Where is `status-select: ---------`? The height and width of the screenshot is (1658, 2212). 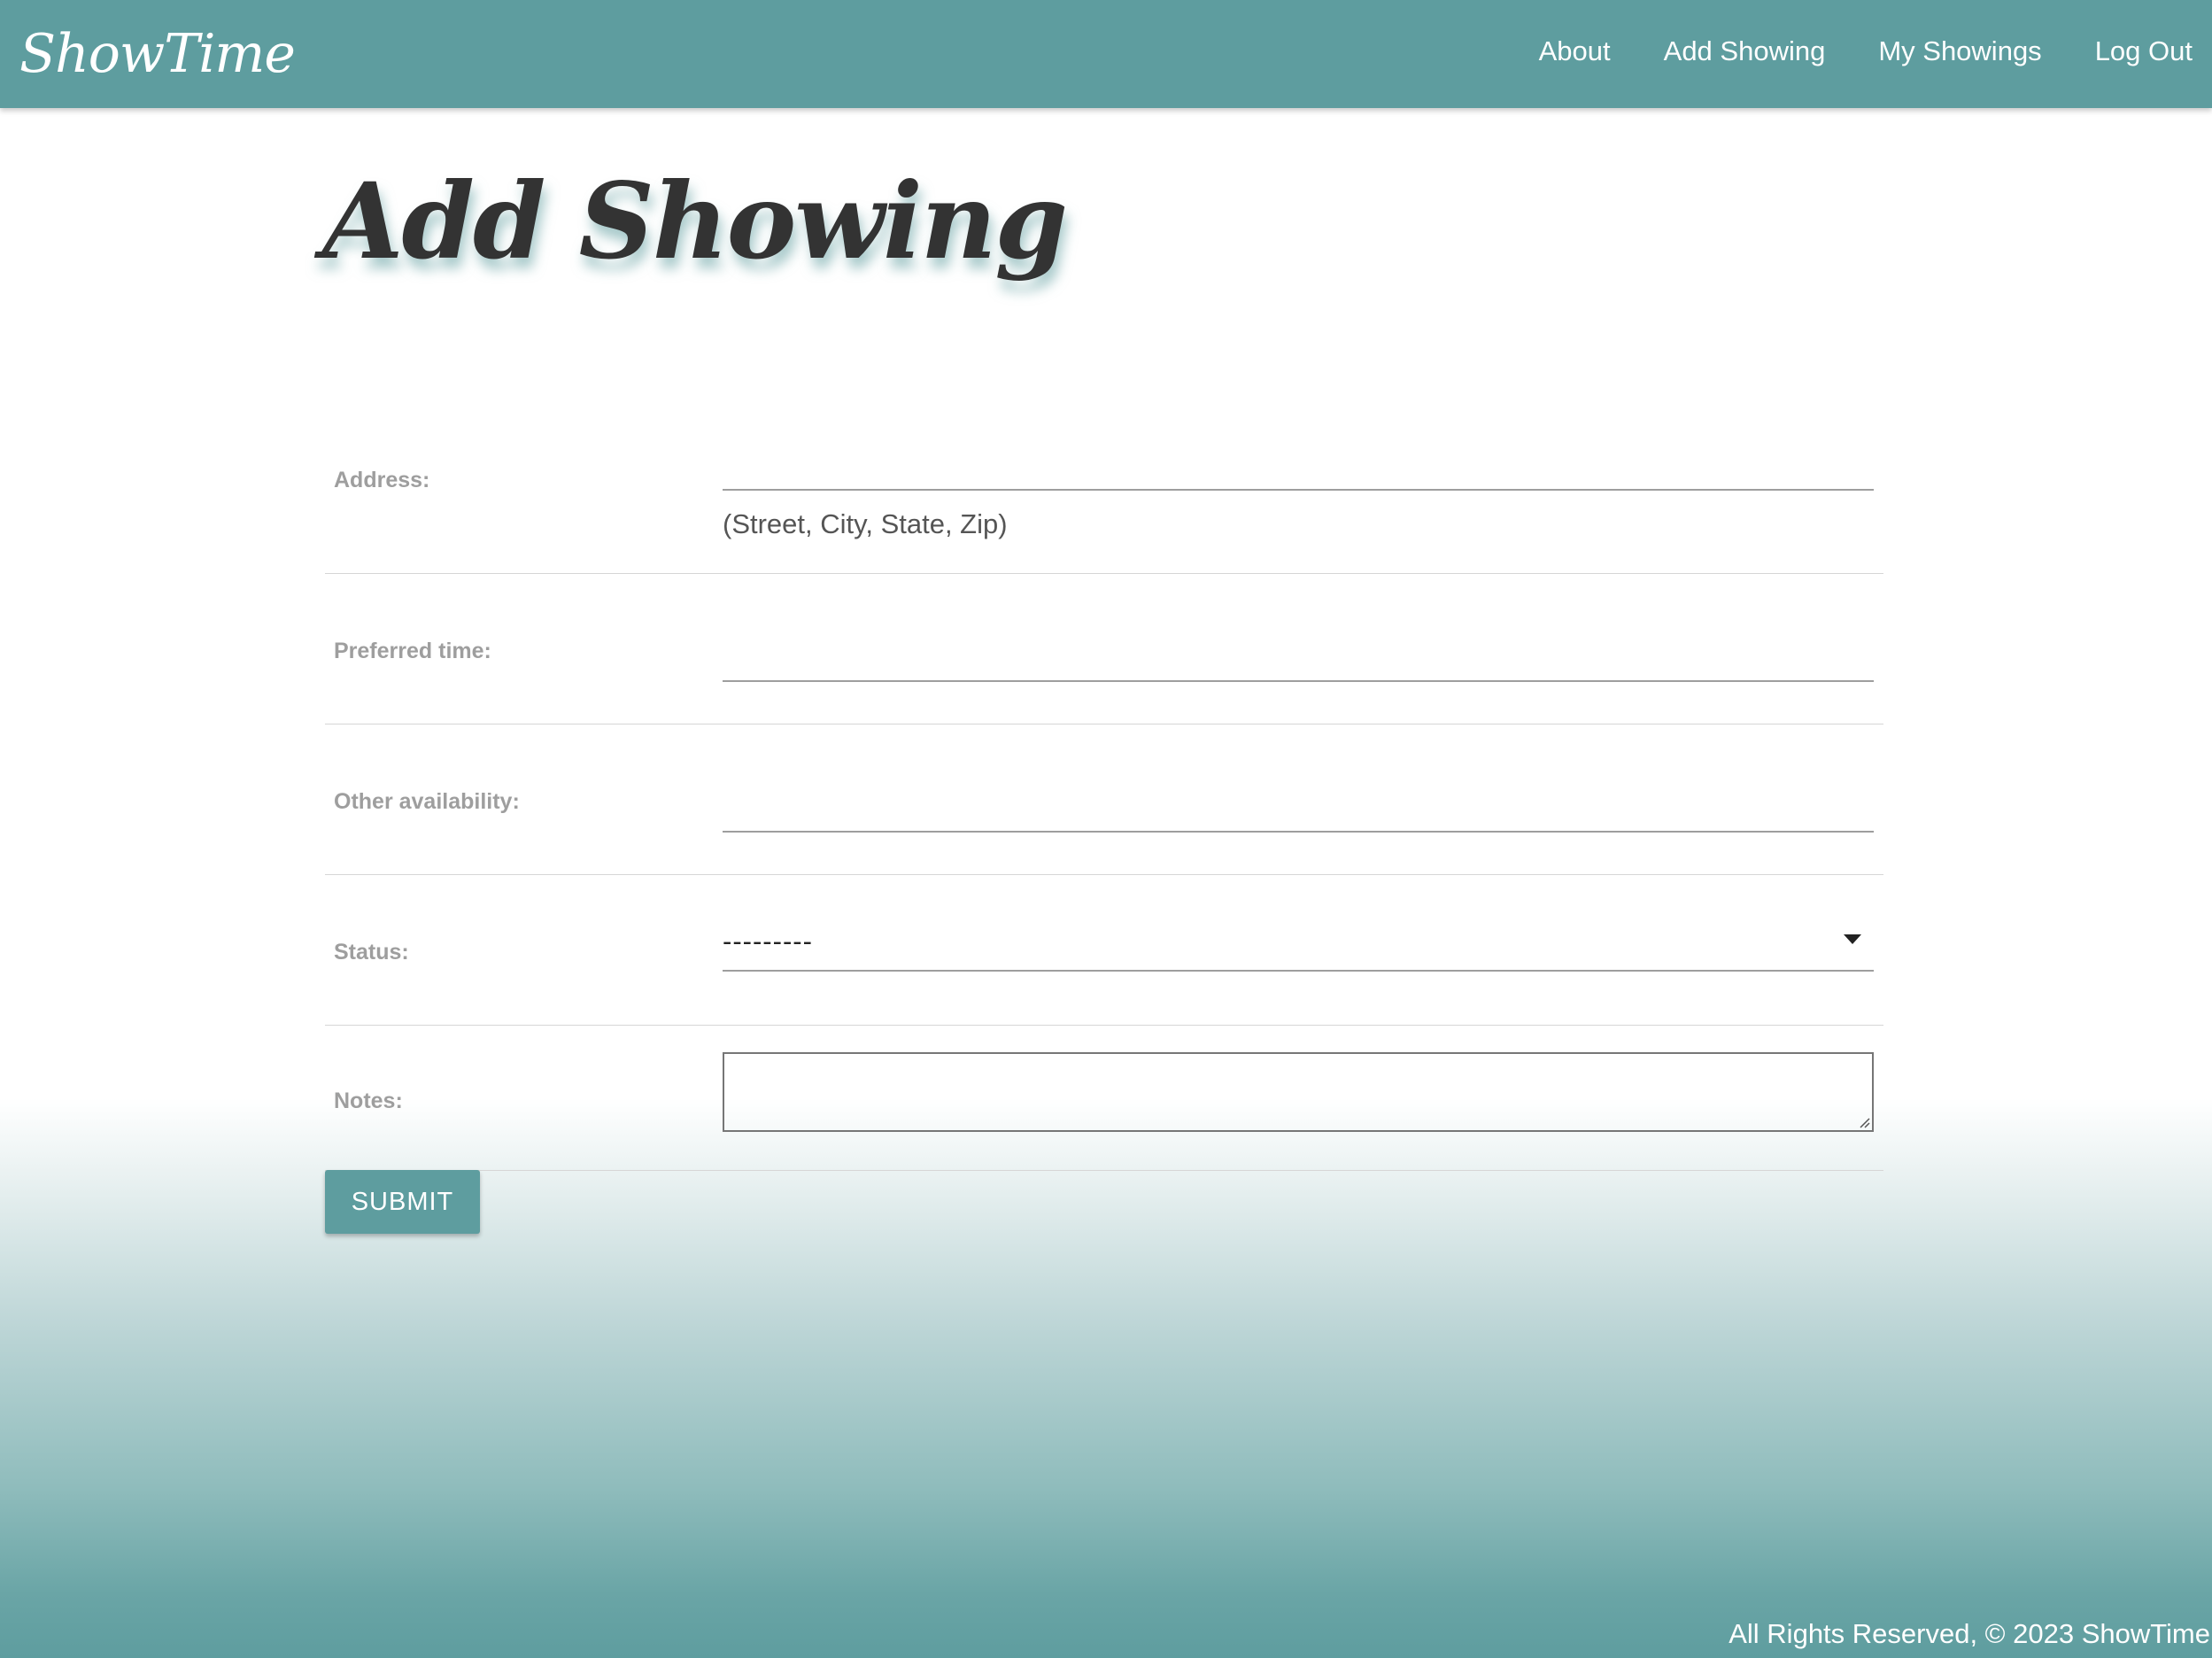 status-select: --------- is located at coordinates (1298, 944).